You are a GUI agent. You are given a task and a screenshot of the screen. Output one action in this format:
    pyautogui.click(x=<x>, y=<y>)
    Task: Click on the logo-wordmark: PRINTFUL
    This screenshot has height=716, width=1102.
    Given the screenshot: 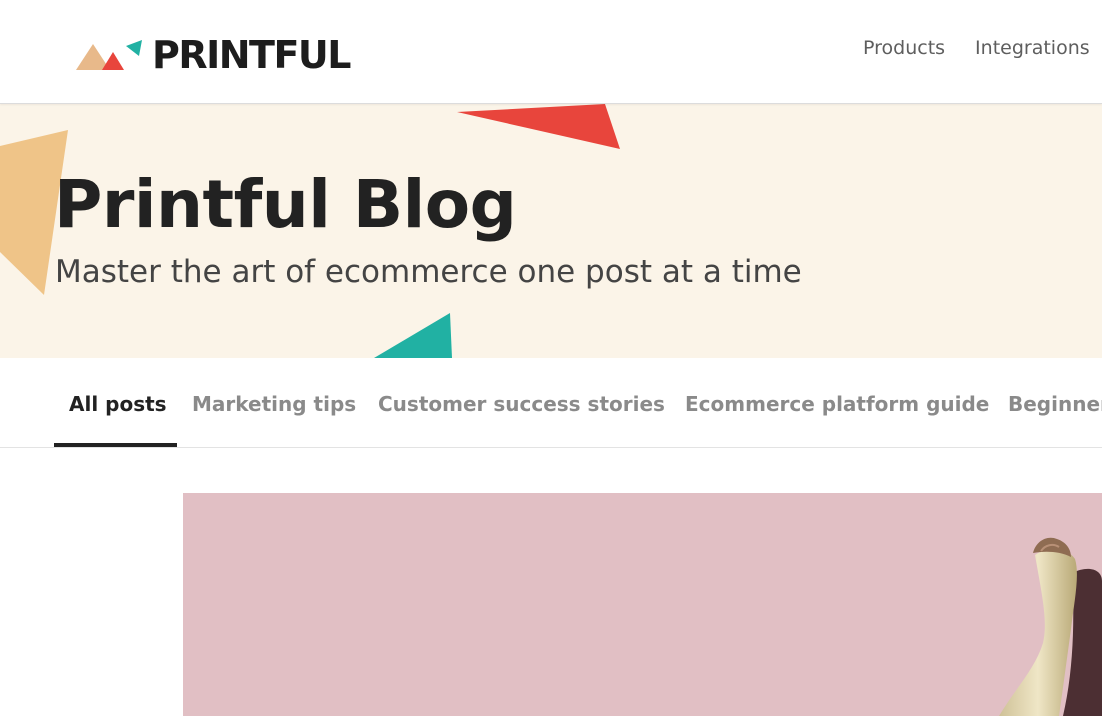 What is the action you would take?
    pyautogui.click(x=252, y=55)
    